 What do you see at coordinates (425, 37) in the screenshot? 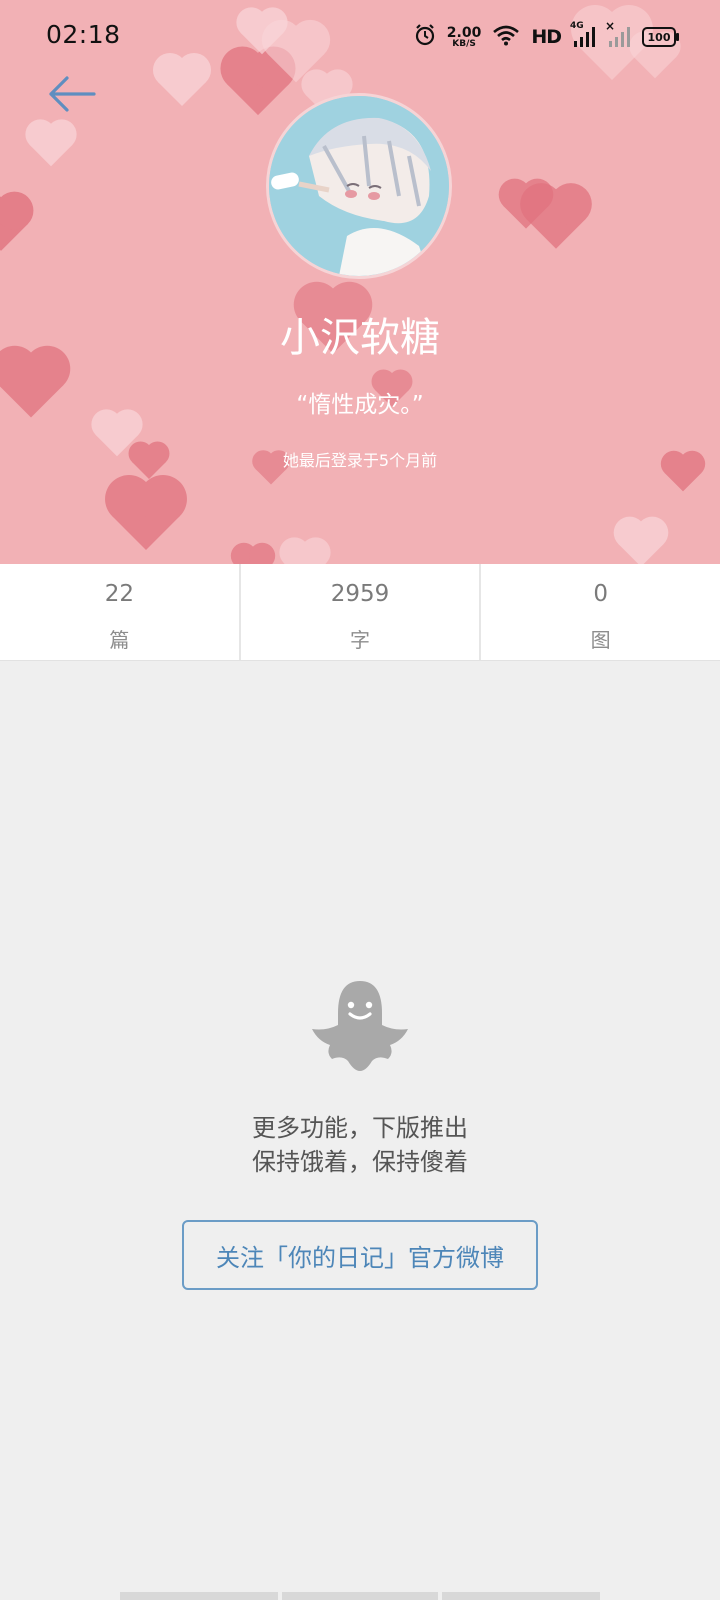
I see `alarm-icon` at bounding box center [425, 37].